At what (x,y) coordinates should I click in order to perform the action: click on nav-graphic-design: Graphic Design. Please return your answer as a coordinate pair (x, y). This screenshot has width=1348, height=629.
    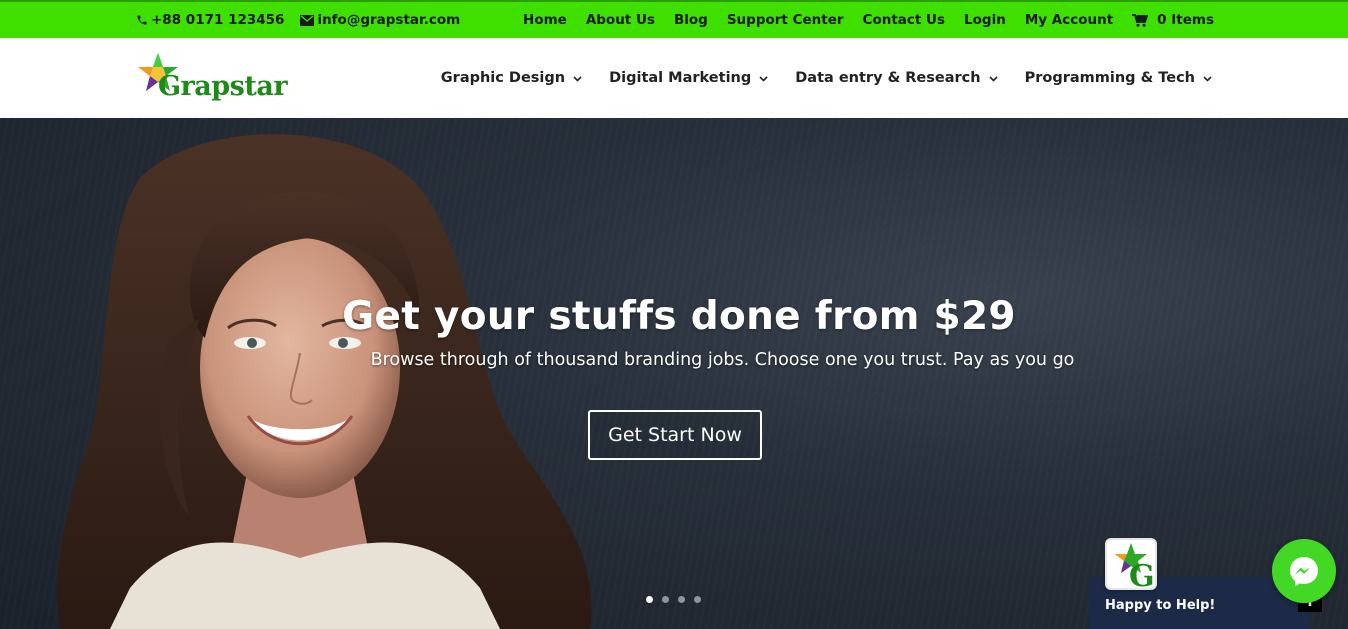
    Looking at the image, I should click on (511, 78).